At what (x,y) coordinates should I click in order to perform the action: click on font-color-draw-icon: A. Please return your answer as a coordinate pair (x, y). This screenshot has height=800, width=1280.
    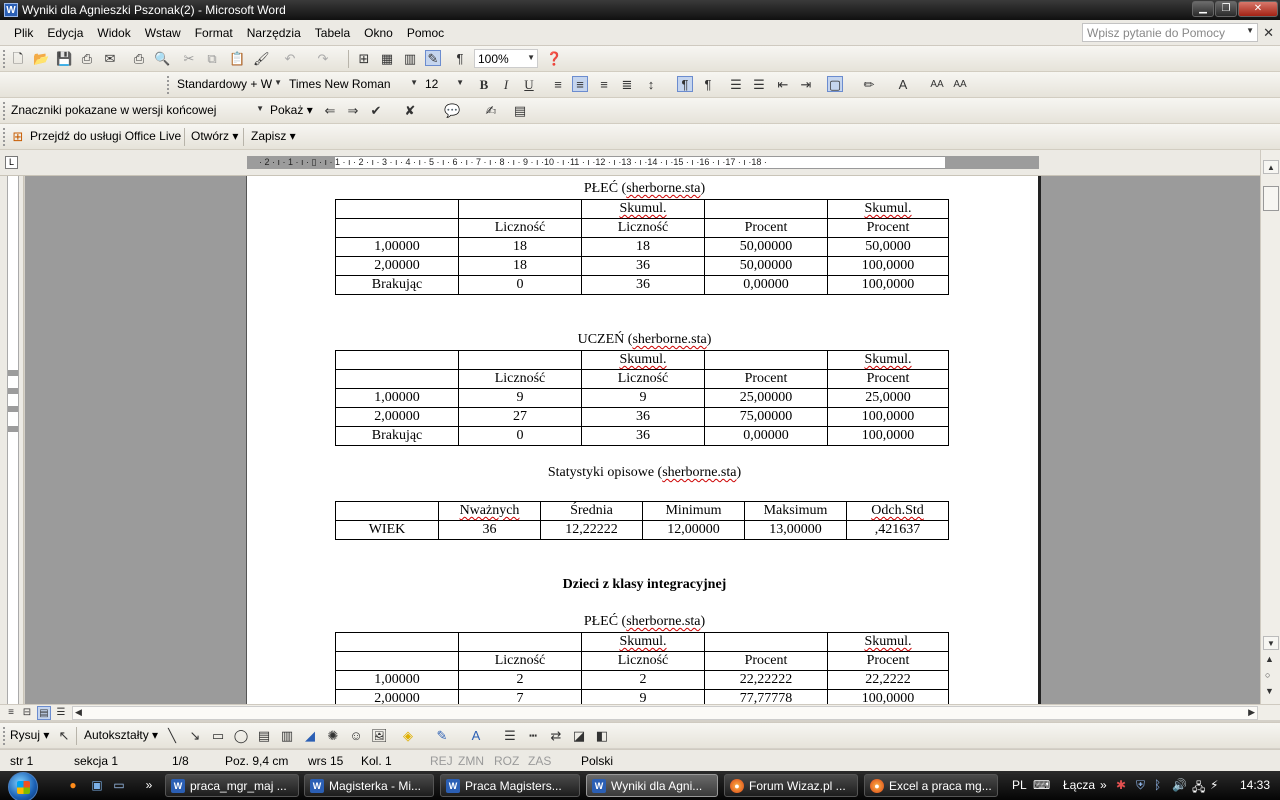
    Looking at the image, I should click on (476, 736).